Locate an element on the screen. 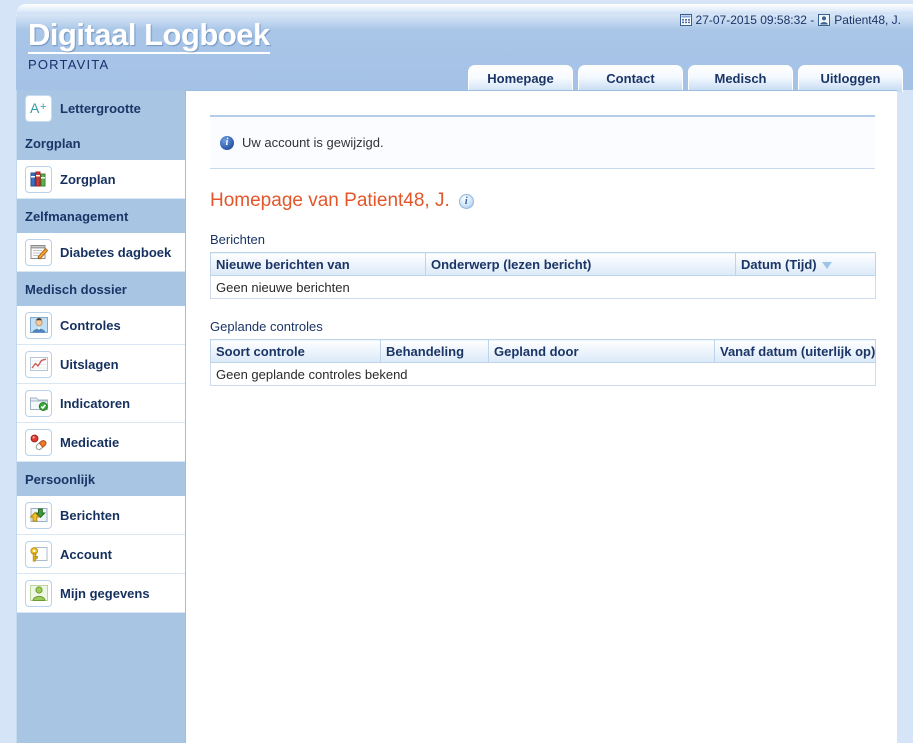 The height and width of the screenshot is (743, 913). sidebar-item-label: Account is located at coordinates (86, 554).